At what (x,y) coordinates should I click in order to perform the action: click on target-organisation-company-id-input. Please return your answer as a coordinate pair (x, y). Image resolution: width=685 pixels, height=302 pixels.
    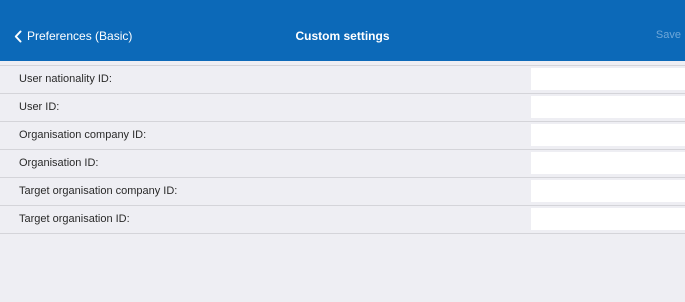
    Looking at the image, I should click on (608, 191).